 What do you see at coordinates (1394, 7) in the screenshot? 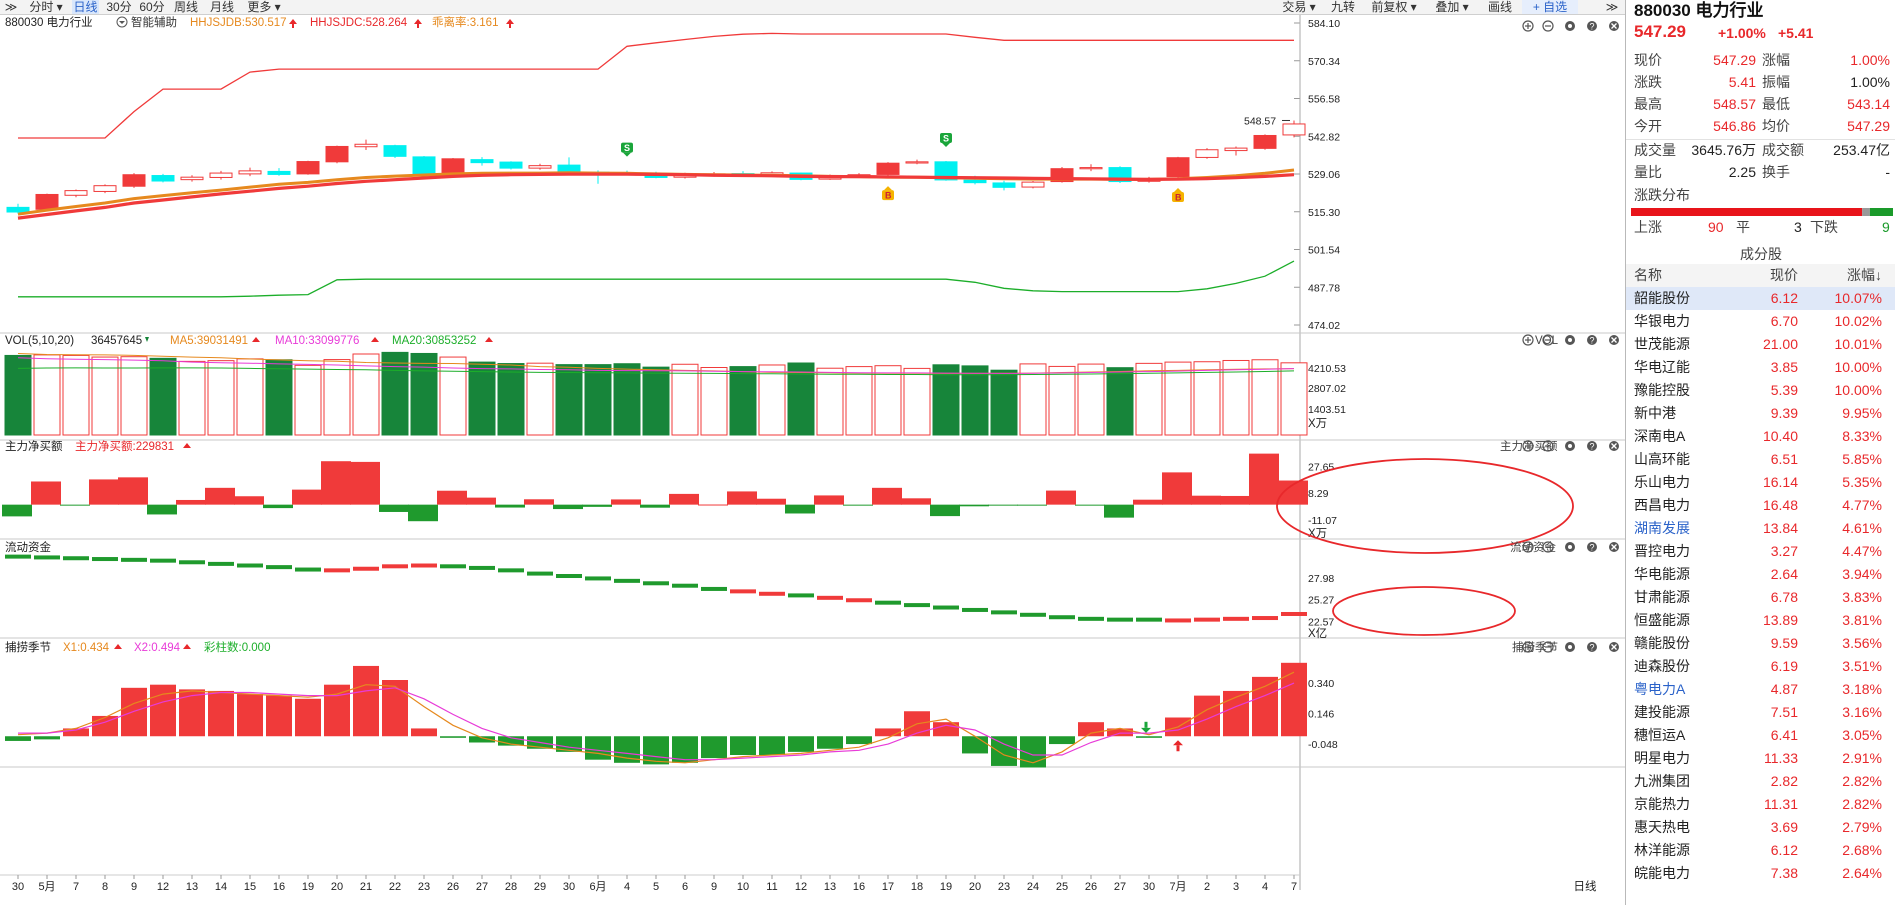
I see `toolbar-qianfuquan-button: 前复权 ▾` at bounding box center [1394, 7].